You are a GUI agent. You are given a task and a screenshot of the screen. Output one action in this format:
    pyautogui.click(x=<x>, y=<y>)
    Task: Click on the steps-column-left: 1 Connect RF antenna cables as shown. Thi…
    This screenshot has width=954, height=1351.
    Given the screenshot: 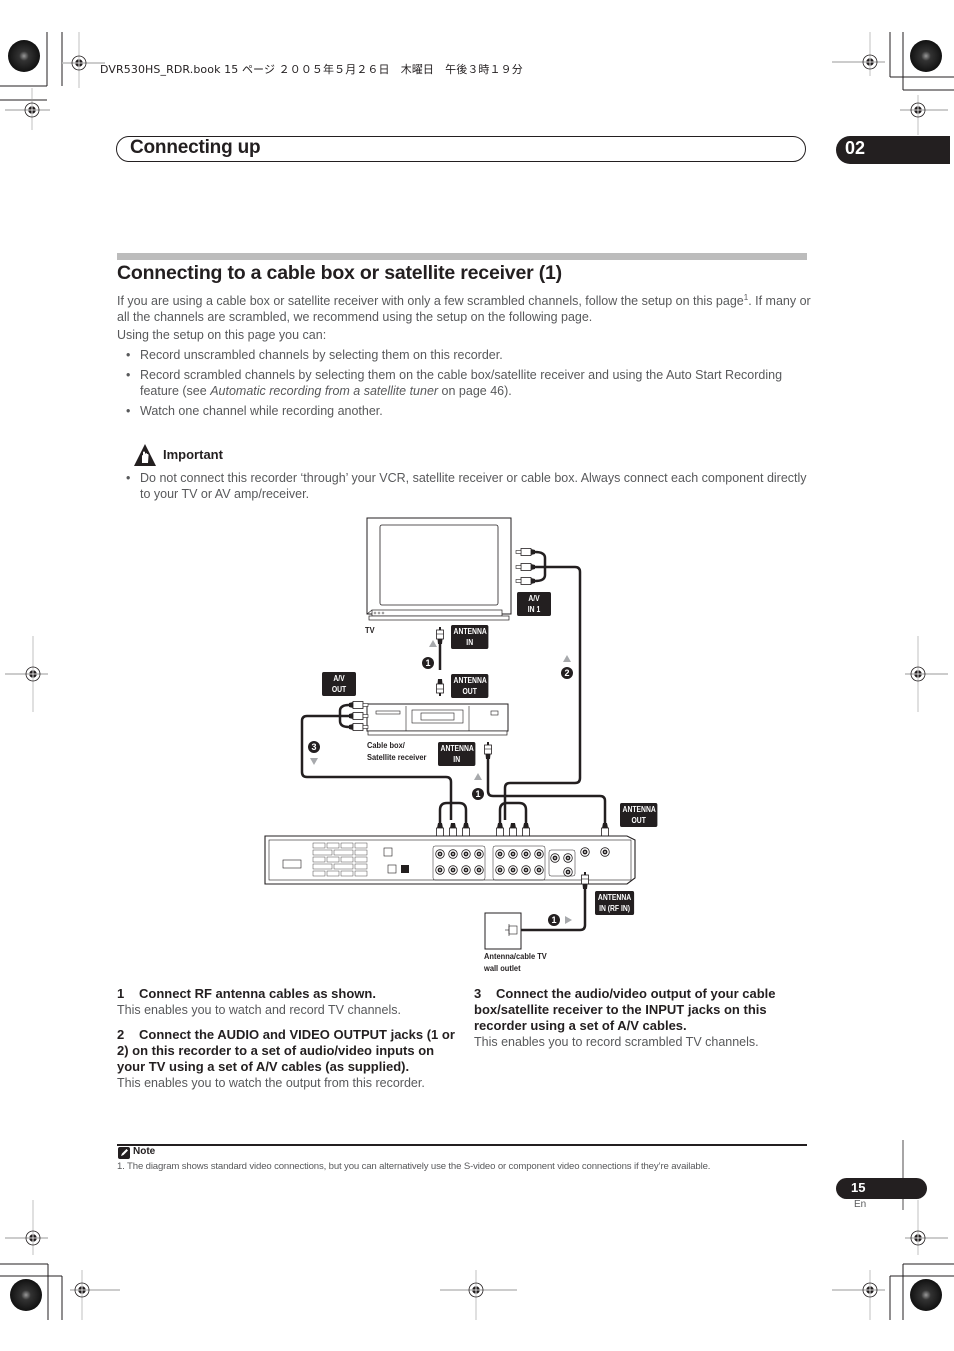 What is the action you would take?
    pyautogui.click(x=287, y=1038)
    